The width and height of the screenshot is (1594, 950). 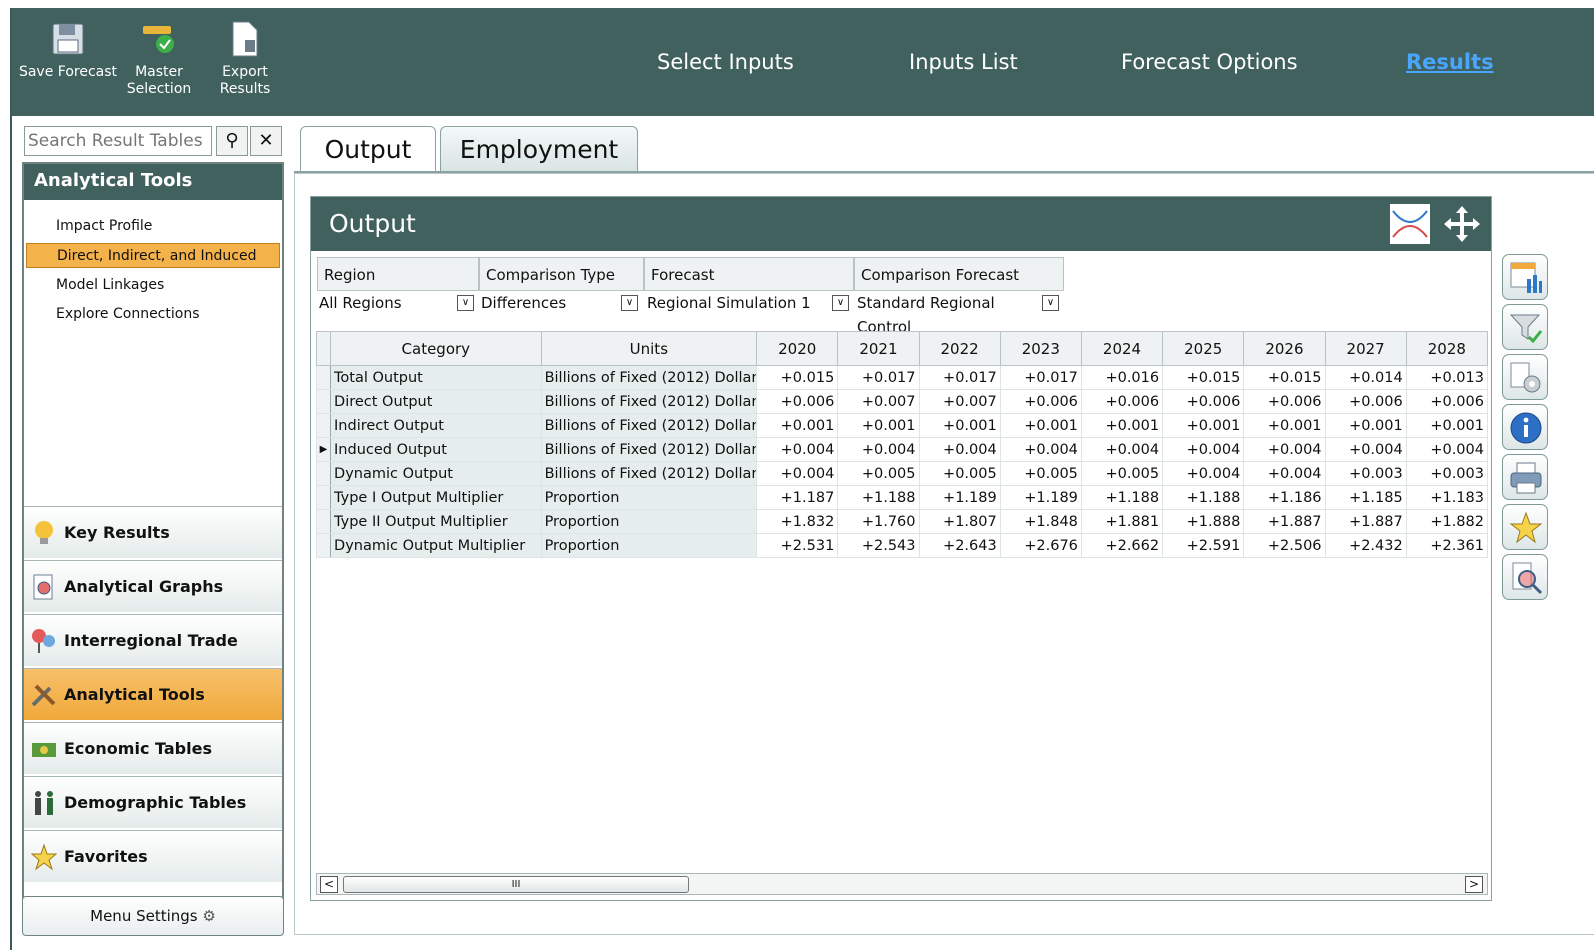 What do you see at coordinates (153, 916) in the screenshot?
I see `menu-settings-button: Menu Settings ⚙` at bounding box center [153, 916].